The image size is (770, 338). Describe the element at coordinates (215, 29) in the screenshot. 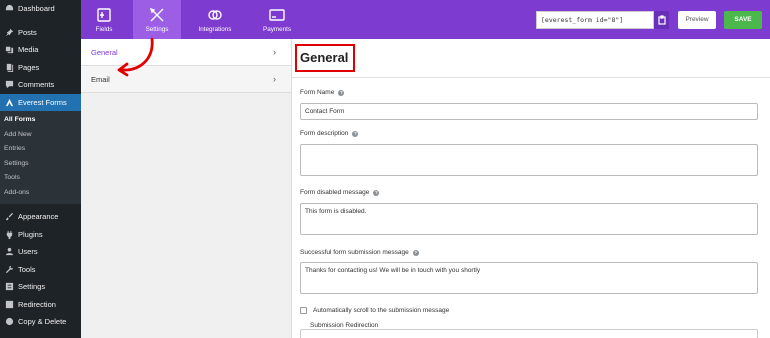

I see `tab-label: Integrations` at that location.